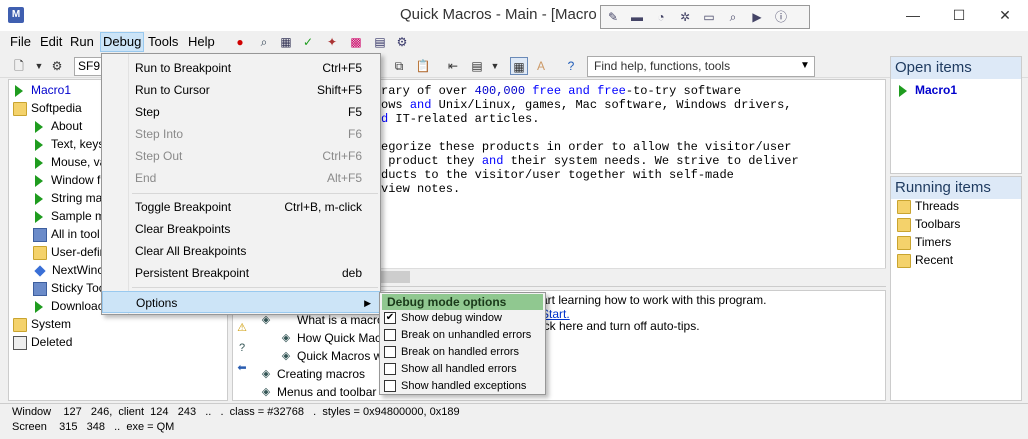  Describe the element at coordinates (395, 277) in the screenshot. I see `scrollbar-thumb` at that location.